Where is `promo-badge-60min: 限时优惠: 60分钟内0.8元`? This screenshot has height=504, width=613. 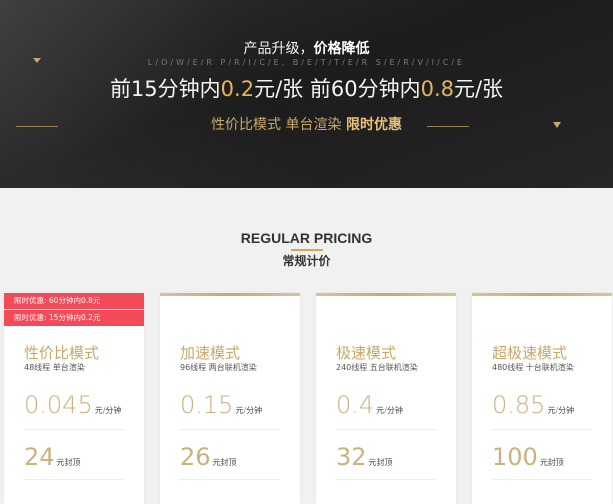
promo-badge-60min: 限时优惠: 60分钟内0.8元 is located at coordinates (74, 301).